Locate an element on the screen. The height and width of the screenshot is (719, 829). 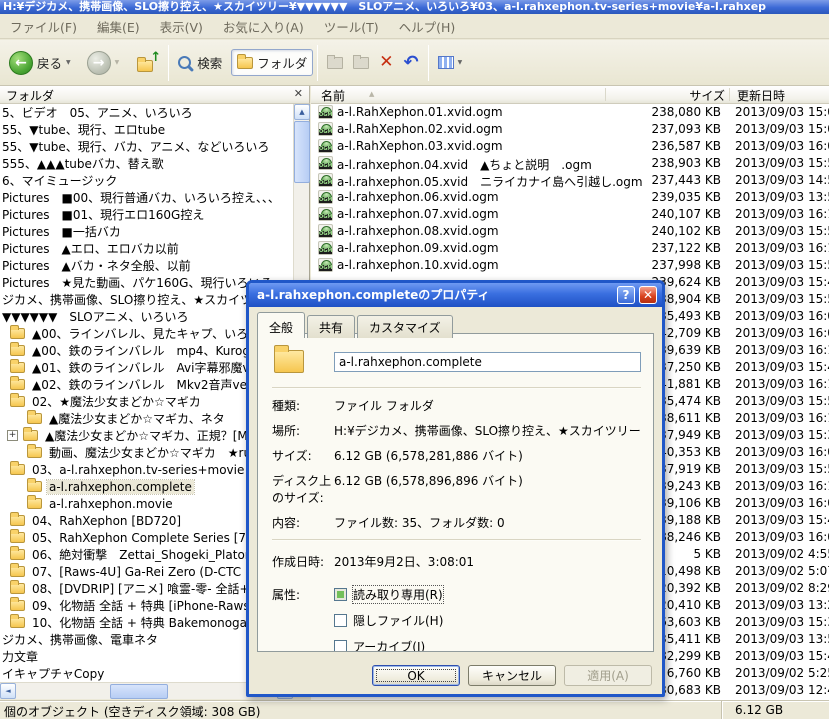
column-header-date: 更新日時 is located at coordinates (761, 95).